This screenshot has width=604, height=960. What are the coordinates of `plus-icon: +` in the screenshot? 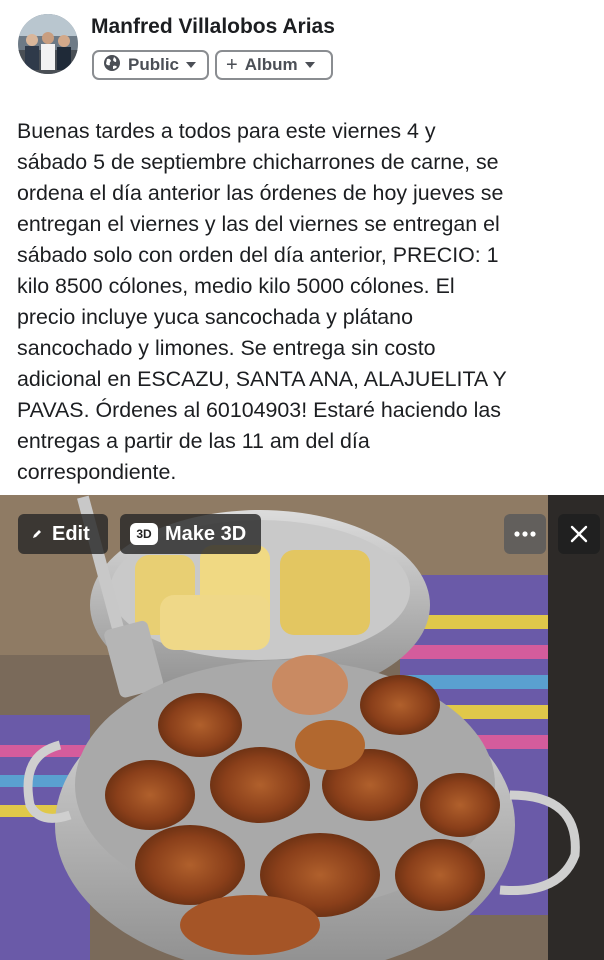 It's located at (232, 64).